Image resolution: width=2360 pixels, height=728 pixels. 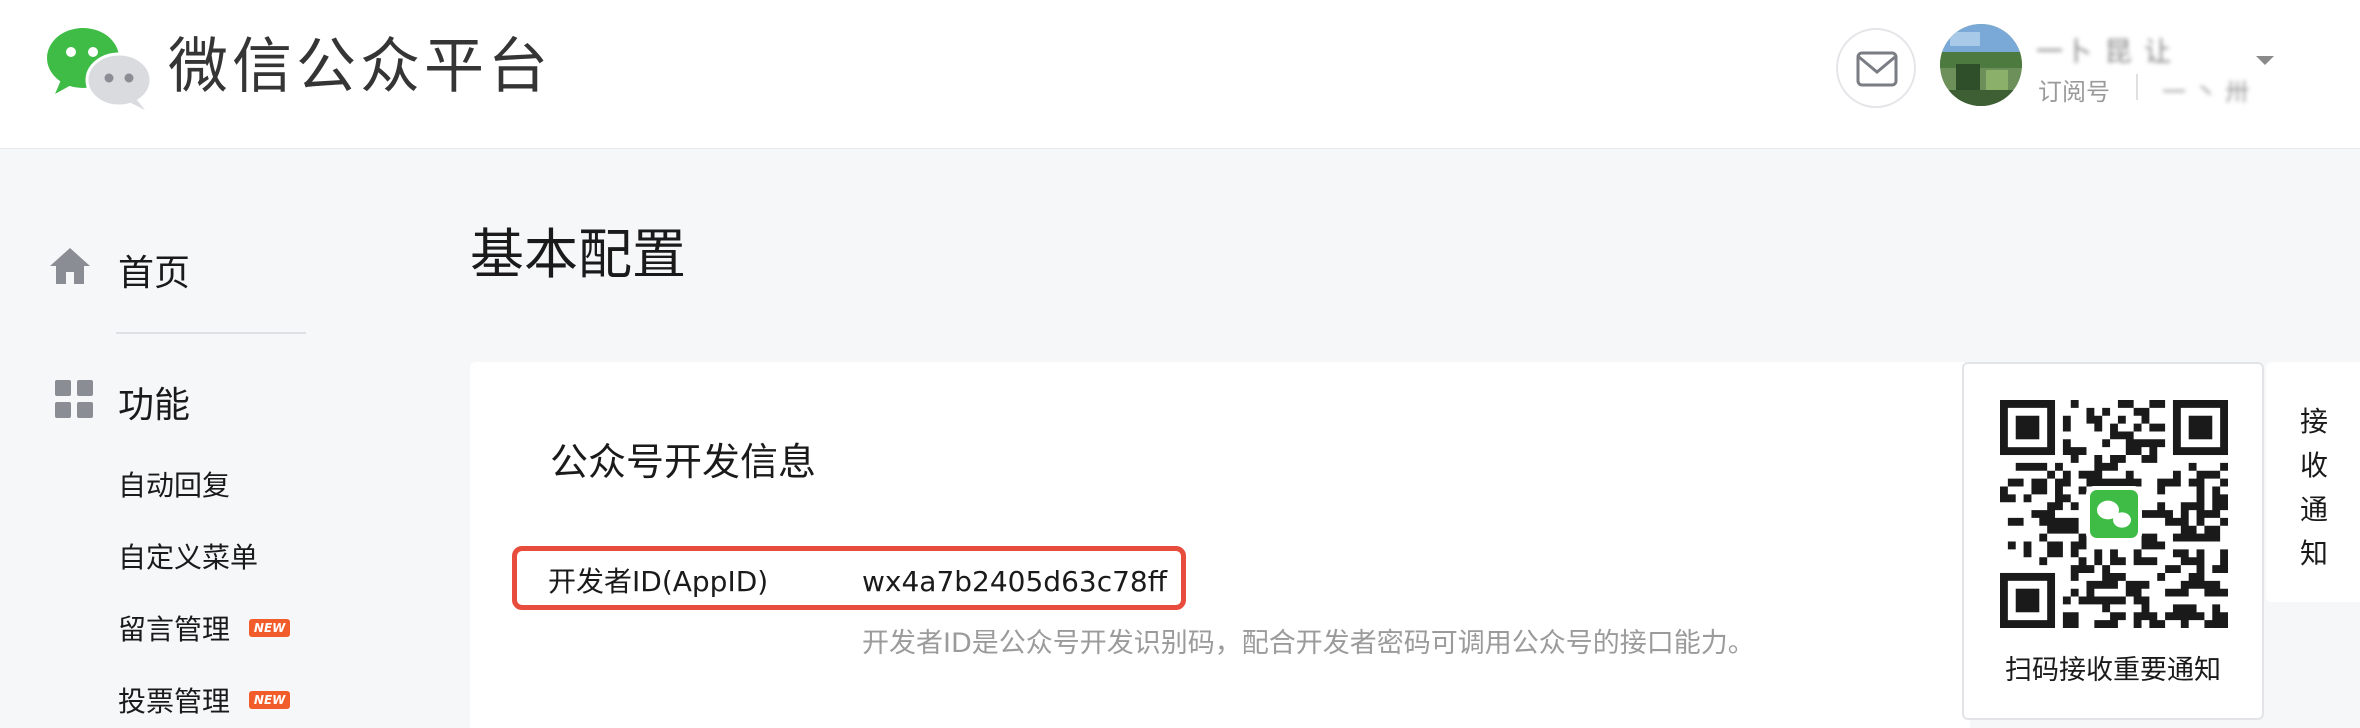 I want to click on section-title: 公众号开发信息, so click(x=683, y=462).